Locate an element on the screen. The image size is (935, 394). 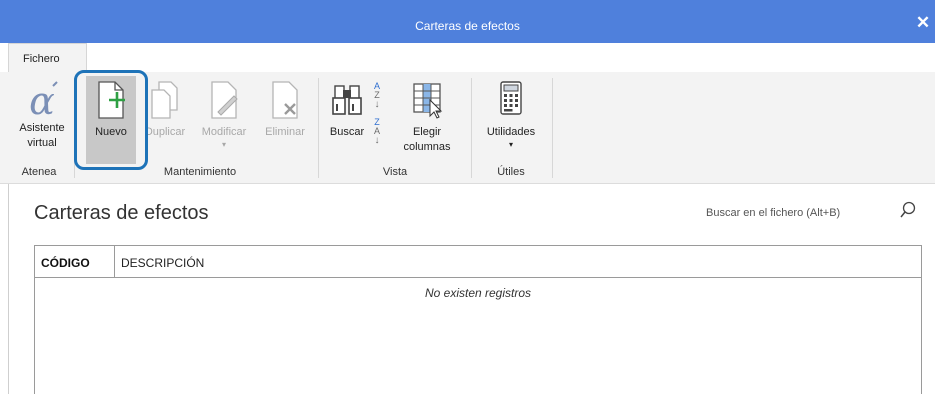
group-label-atenea: Atenea is located at coordinates (39, 172).